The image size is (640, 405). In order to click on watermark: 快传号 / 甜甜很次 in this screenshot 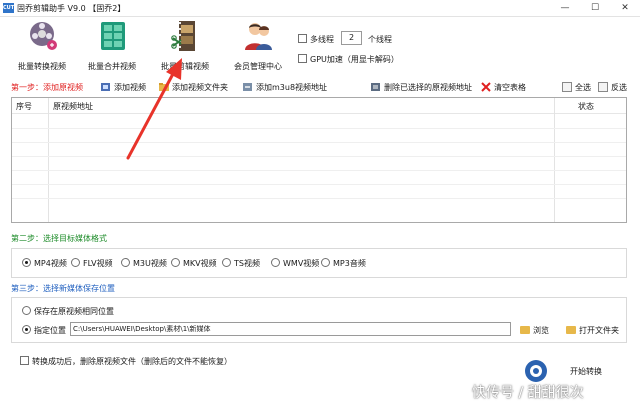, I will do `click(528, 393)`.